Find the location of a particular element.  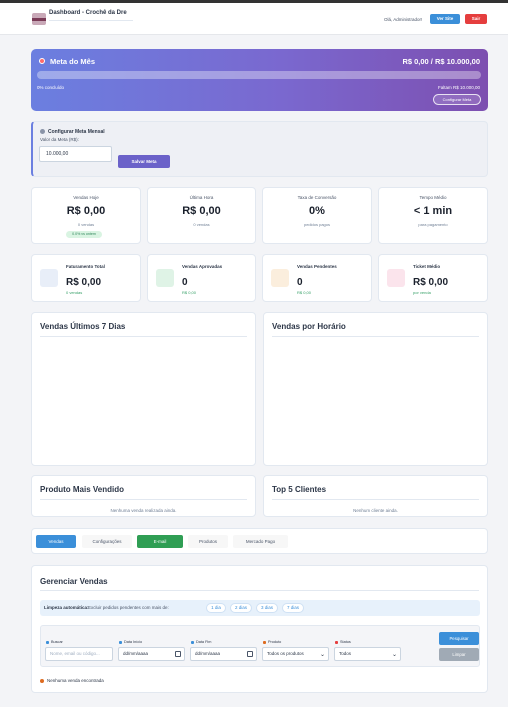

kpi-card-approved: Vendas Aprovadas 0 R$ 0,00 is located at coordinates (201, 278).